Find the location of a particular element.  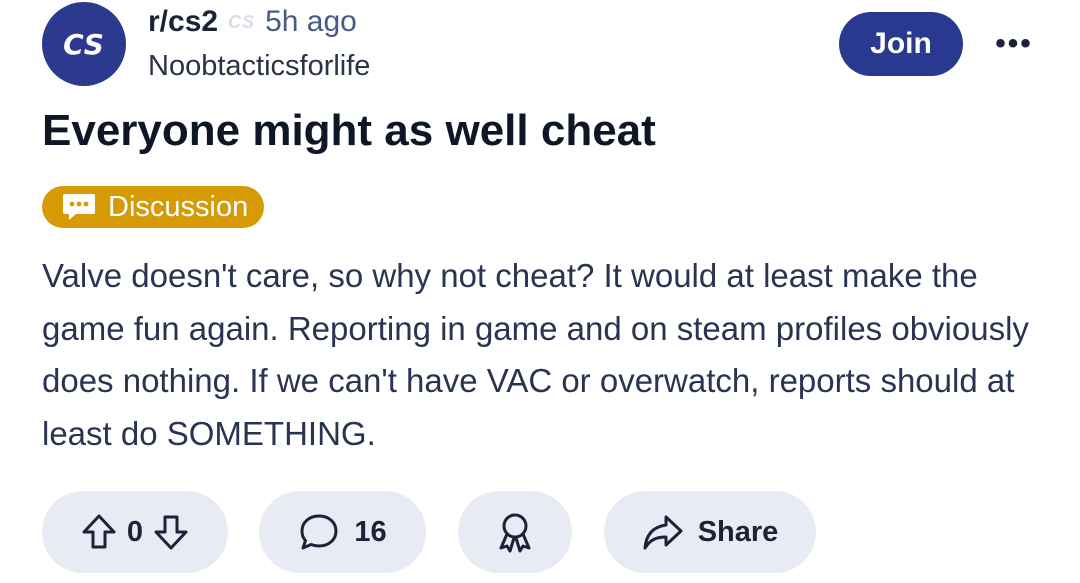

comments-button: 16 is located at coordinates (342, 532).